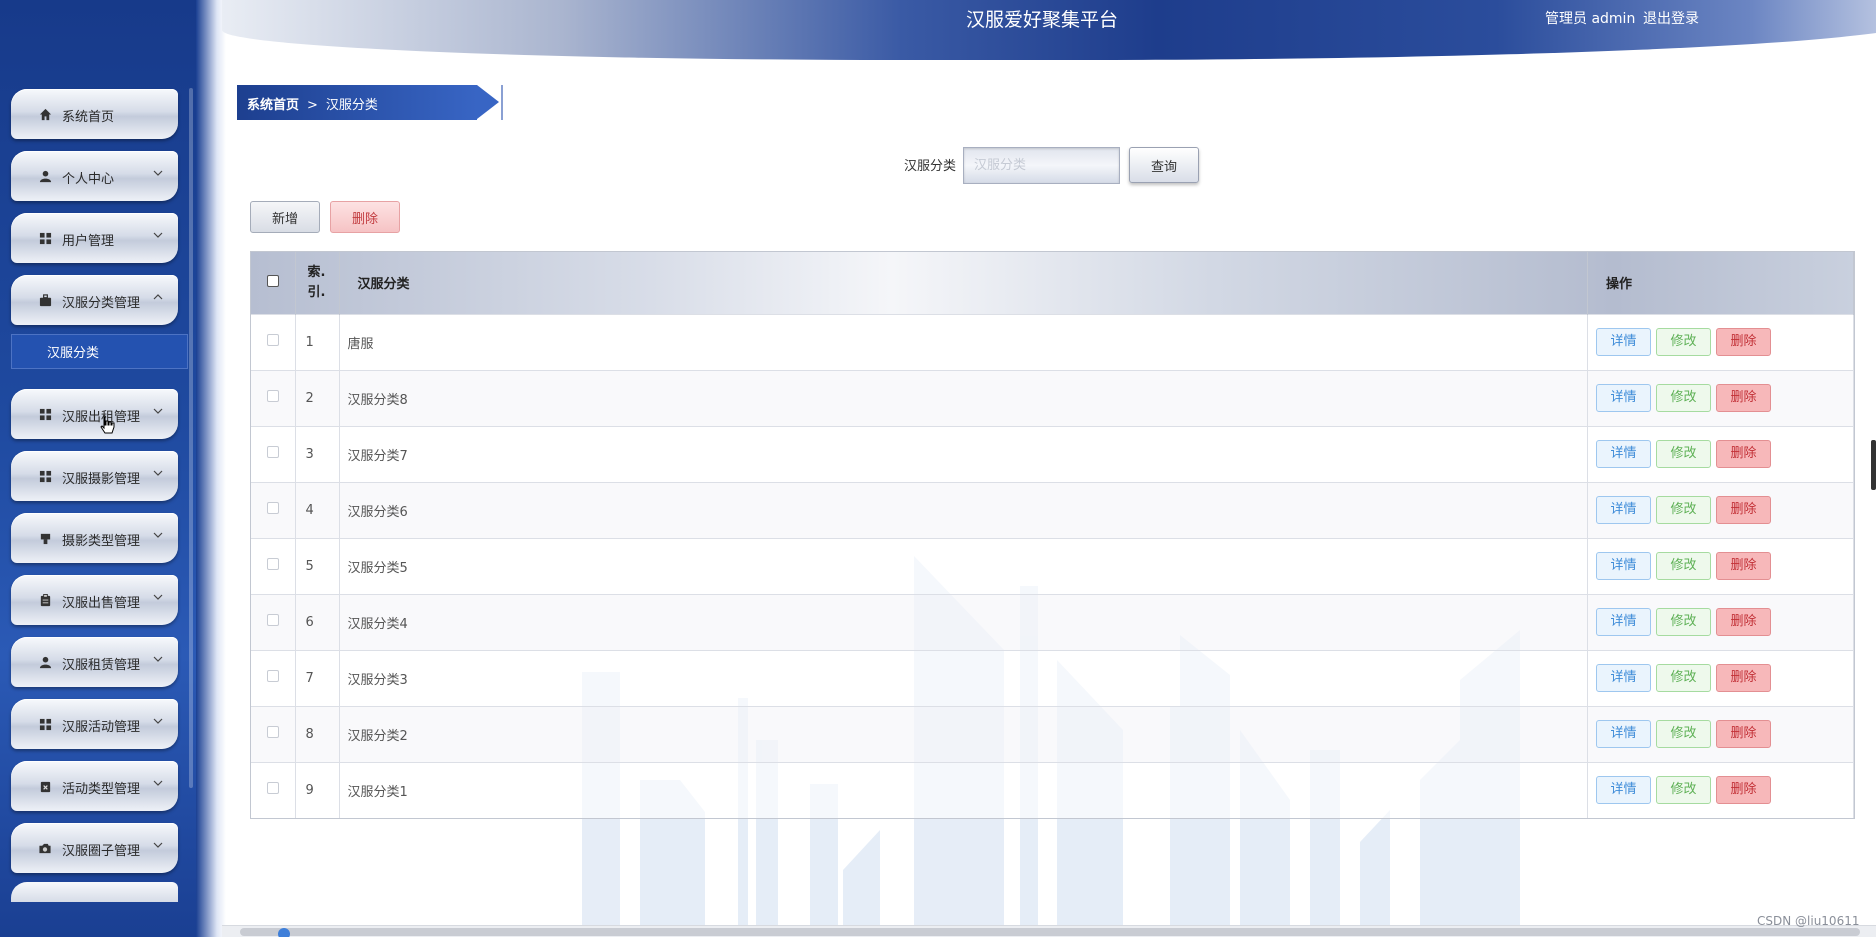 The width and height of the screenshot is (1876, 937). I want to click on sidebar-item-1: 系统首页, so click(94, 114).